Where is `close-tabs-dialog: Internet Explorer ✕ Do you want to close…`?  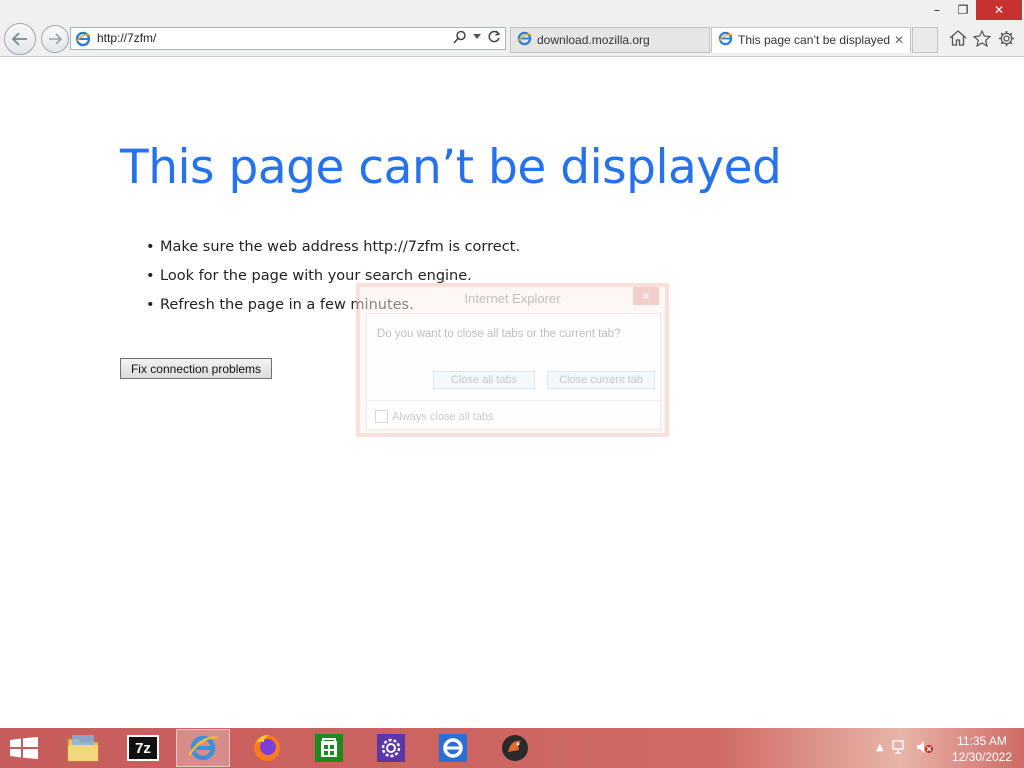
close-tabs-dialog: Internet Explorer ✕ Do you want to close… is located at coordinates (512, 360).